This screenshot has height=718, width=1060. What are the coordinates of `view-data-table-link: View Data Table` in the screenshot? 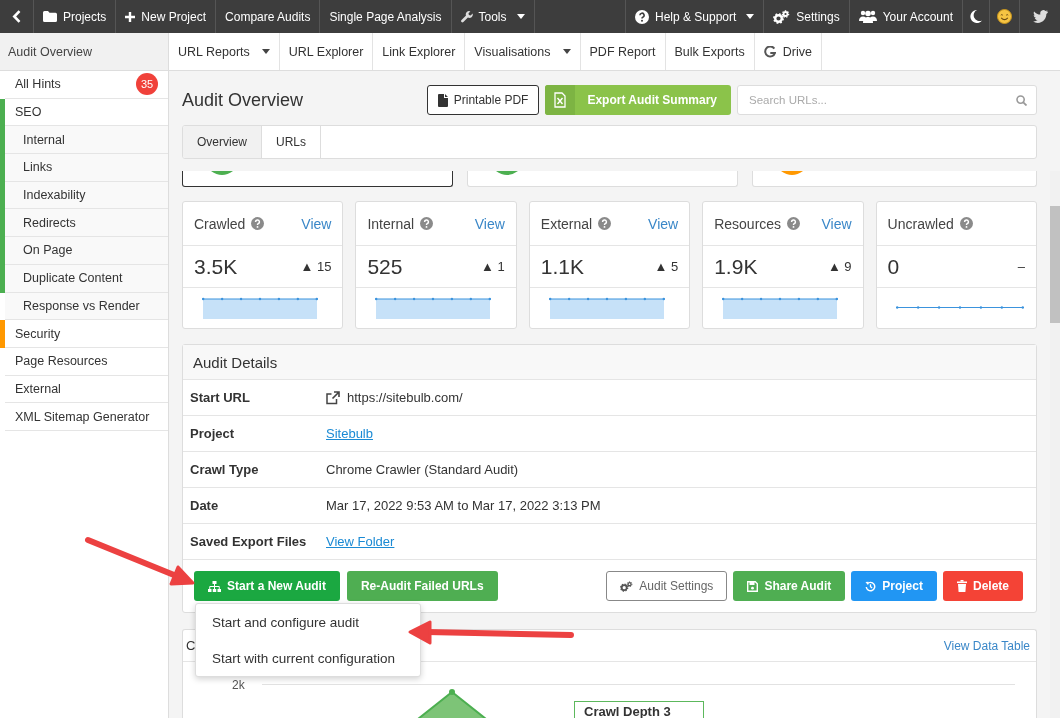 It's located at (986, 645).